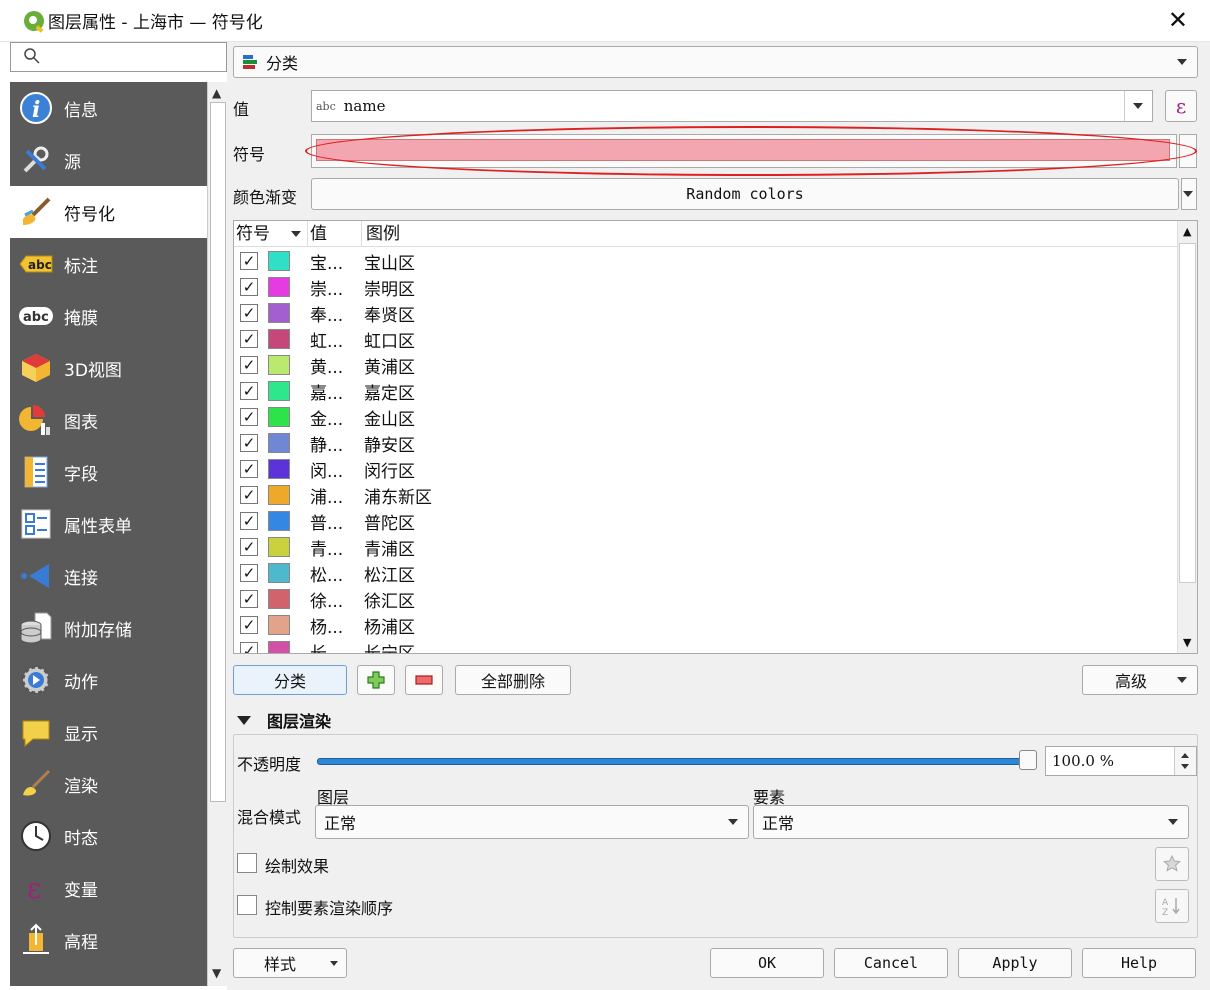 The height and width of the screenshot is (990, 1210). What do you see at coordinates (424, 680) in the screenshot?
I see `remove-category-button` at bounding box center [424, 680].